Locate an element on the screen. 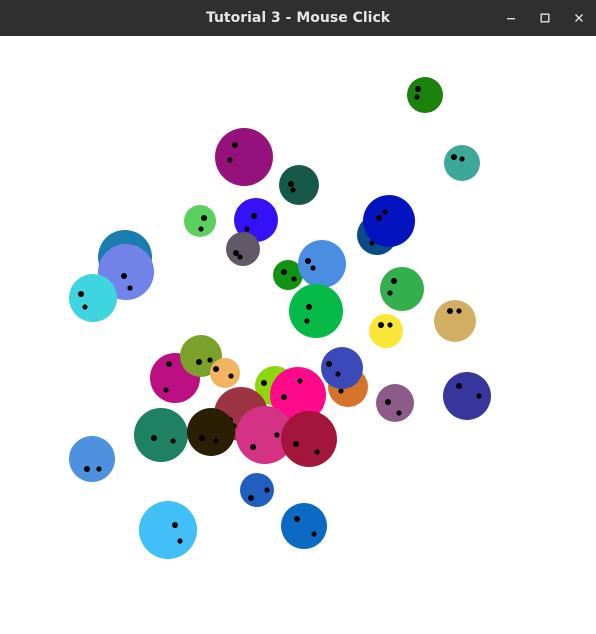 Image resolution: width=596 pixels, height=634 pixels. close-icon is located at coordinates (579, 18).